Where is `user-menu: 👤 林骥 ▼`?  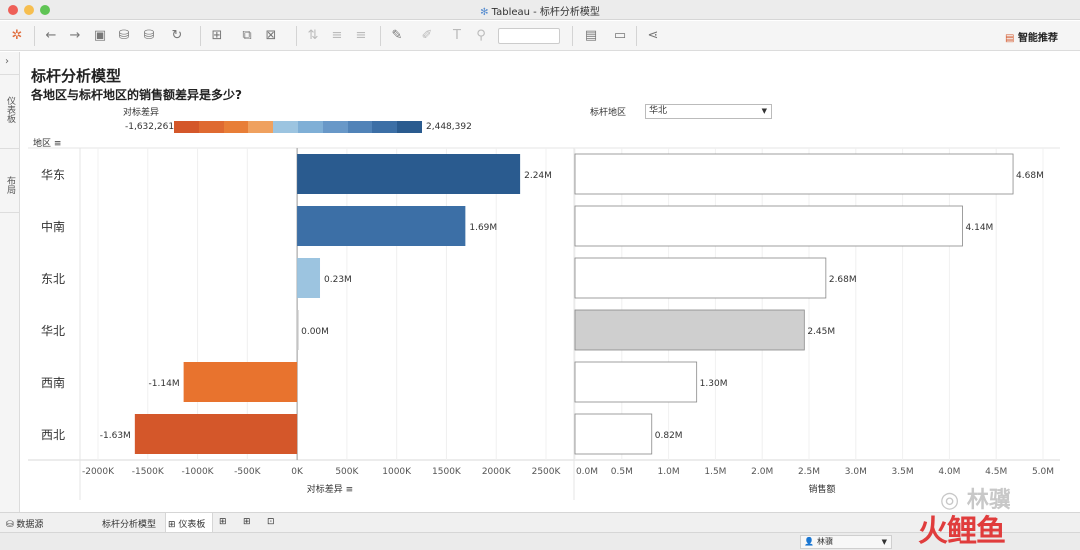 user-menu: 👤 林骥 ▼ is located at coordinates (846, 542).